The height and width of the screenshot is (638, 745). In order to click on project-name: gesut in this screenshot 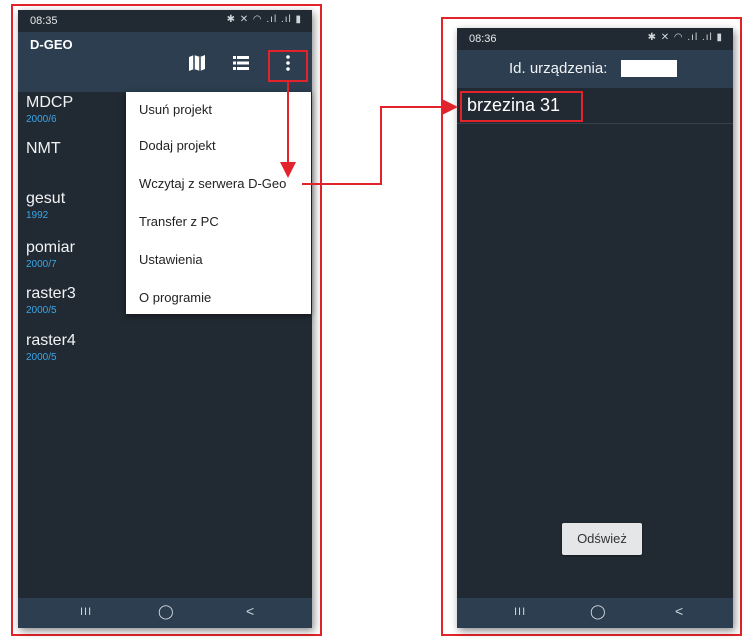, I will do `click(46, 198)`.